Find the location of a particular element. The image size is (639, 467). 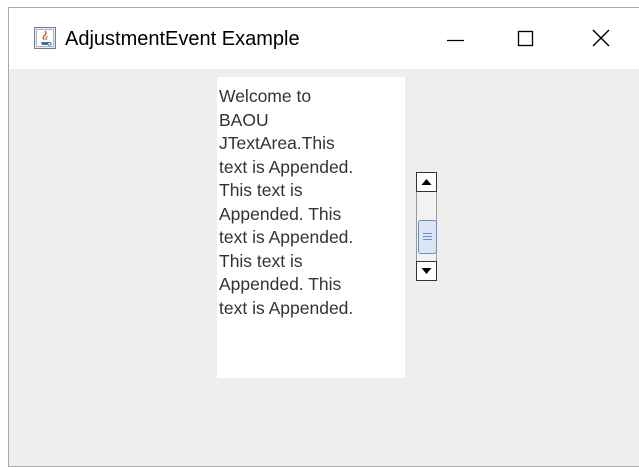

maximize-icon is located at coordinates (525, 38).